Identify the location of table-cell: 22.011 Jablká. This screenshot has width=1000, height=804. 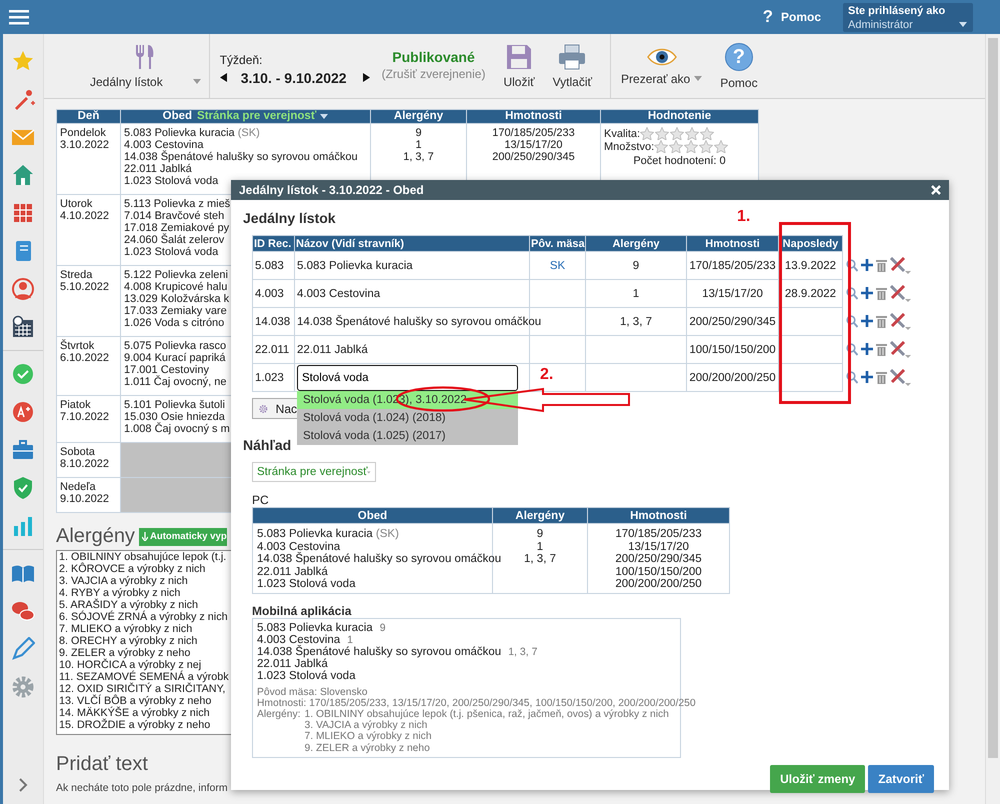
(332, 350).